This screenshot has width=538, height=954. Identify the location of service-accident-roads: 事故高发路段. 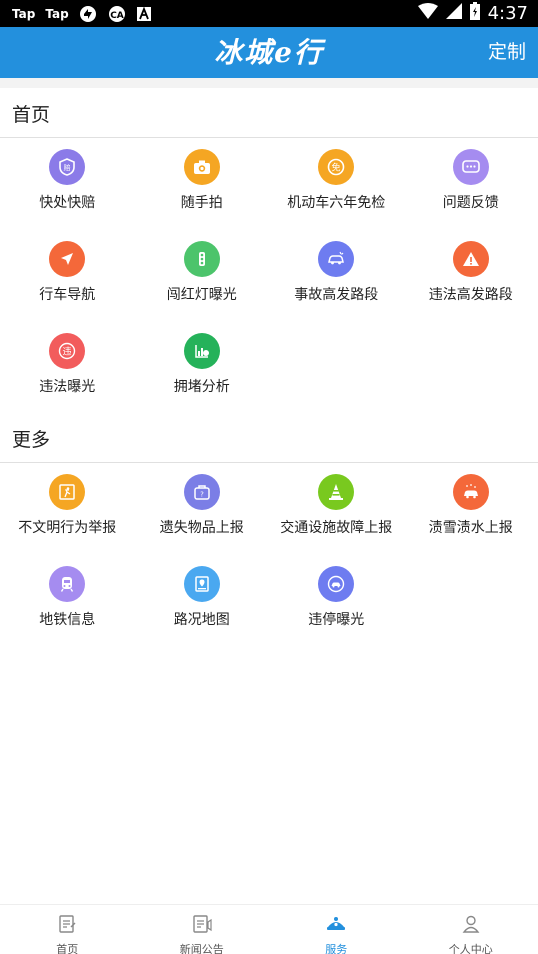
(336, 277).